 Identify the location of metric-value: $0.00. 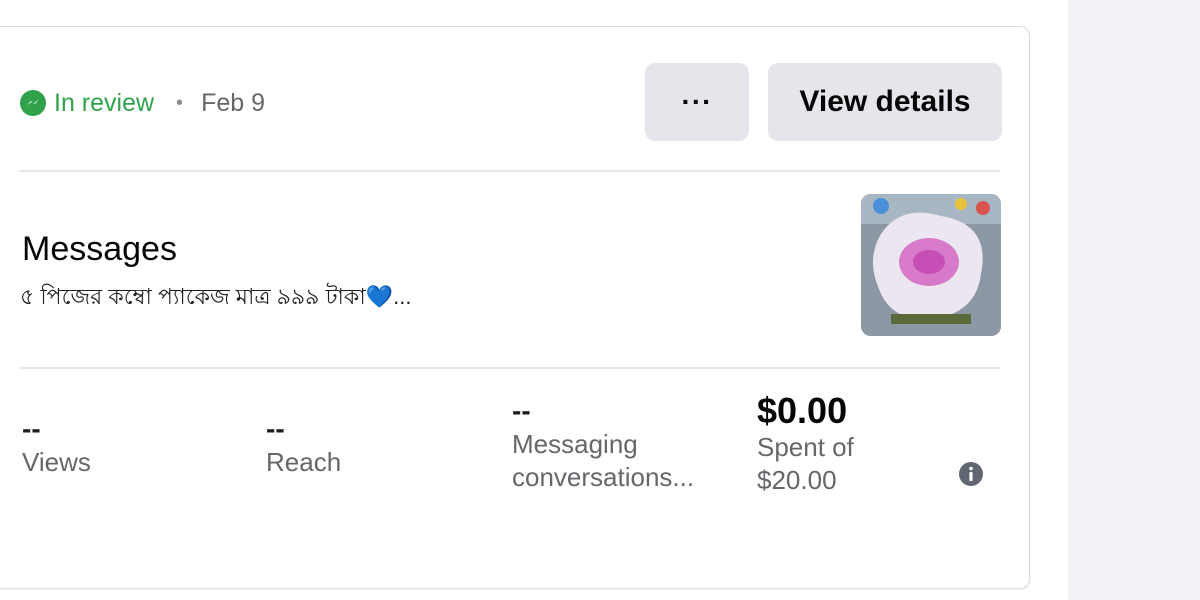
(802, 410).